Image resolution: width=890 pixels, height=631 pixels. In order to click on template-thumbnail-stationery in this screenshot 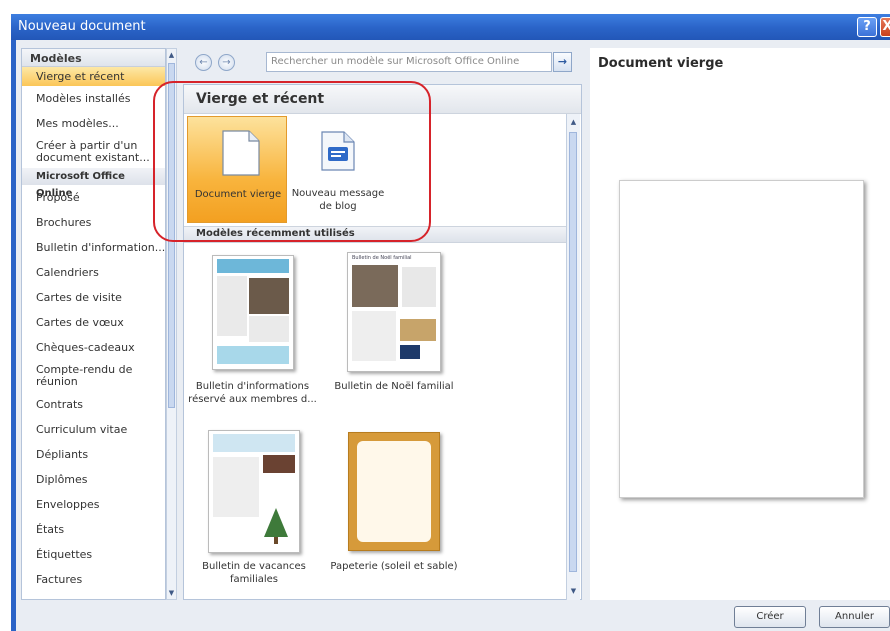, I will do `click(394, 491)`.